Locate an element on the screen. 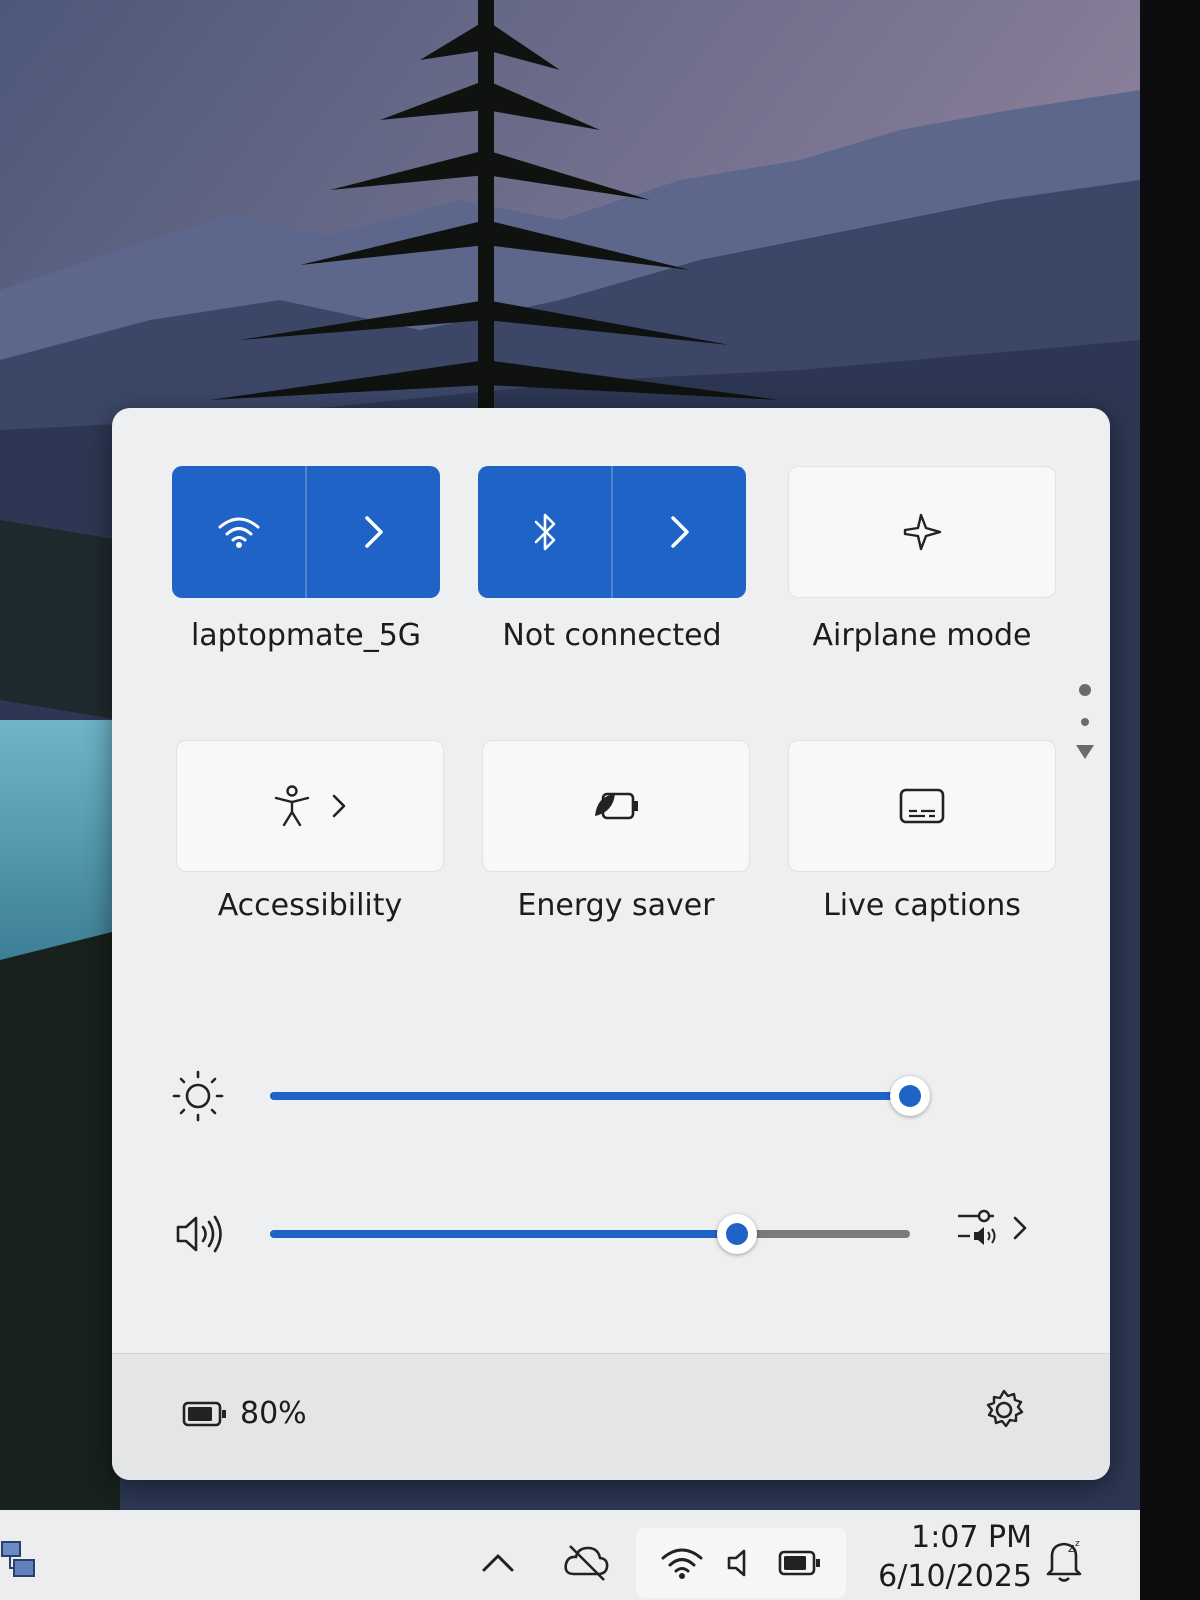 This screenshot has height=1600, width=1200. clock-date: 6/10/2025 is located at coordinates (955, 1576).